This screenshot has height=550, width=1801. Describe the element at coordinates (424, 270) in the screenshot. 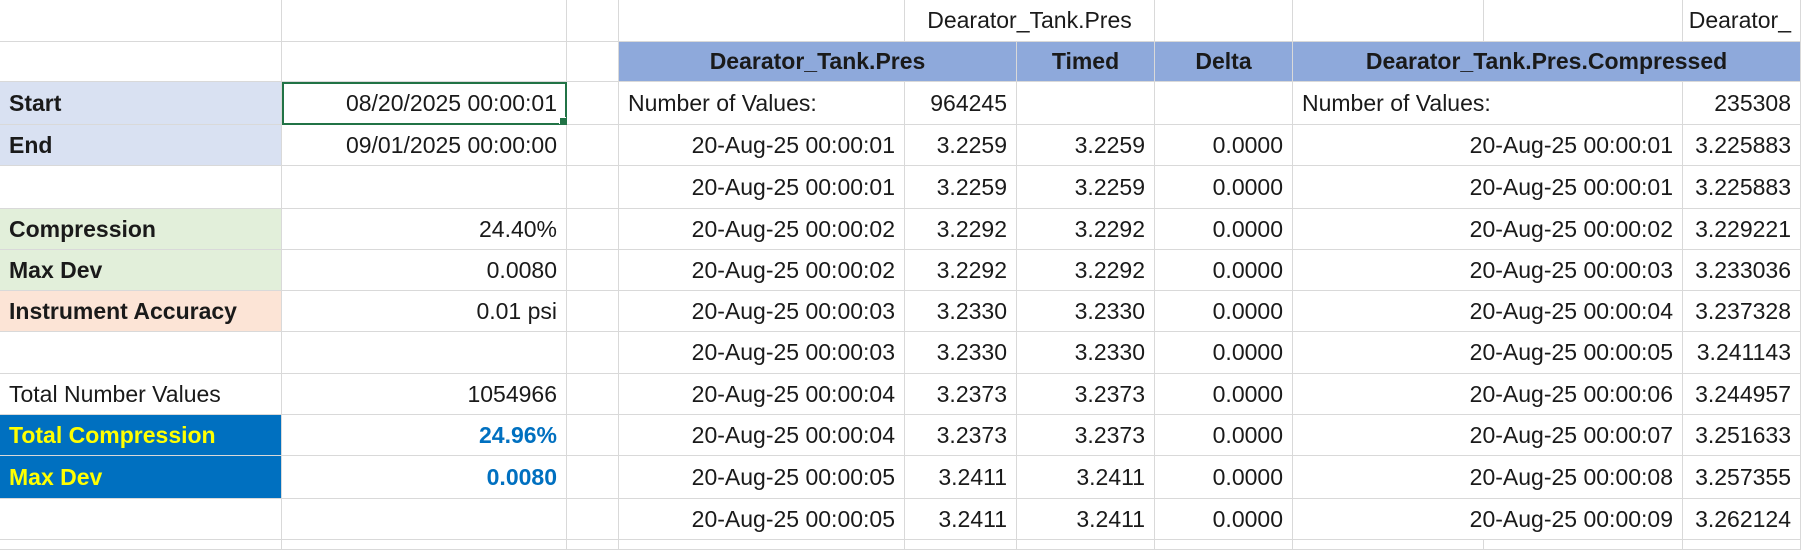

I see `maxdev-value-cell: 0.0080` at that location.